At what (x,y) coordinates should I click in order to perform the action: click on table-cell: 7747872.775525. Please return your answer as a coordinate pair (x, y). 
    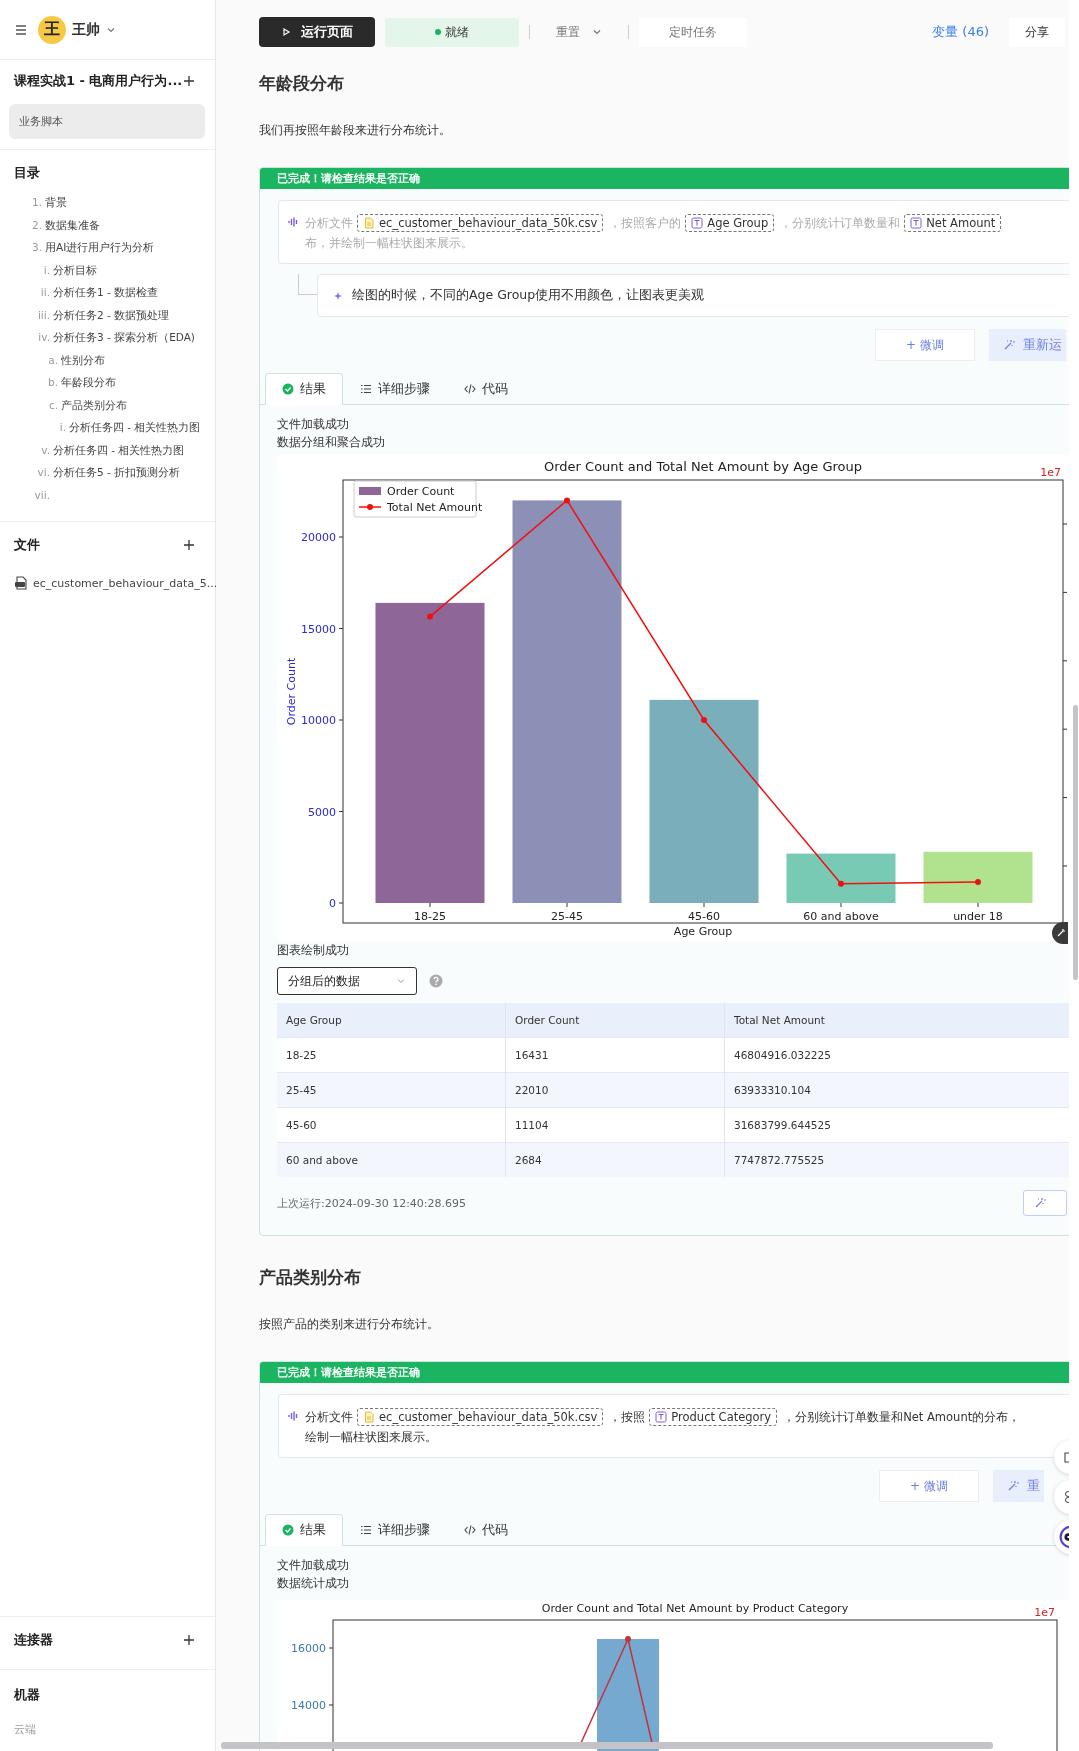
    Looking at the image, I should click on (896, 1159).